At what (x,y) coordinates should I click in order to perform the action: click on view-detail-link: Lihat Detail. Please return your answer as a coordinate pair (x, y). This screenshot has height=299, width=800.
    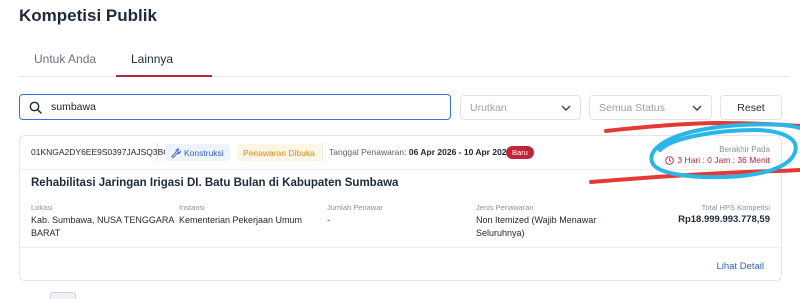
    Looking at the image, I should click on (740, 266).